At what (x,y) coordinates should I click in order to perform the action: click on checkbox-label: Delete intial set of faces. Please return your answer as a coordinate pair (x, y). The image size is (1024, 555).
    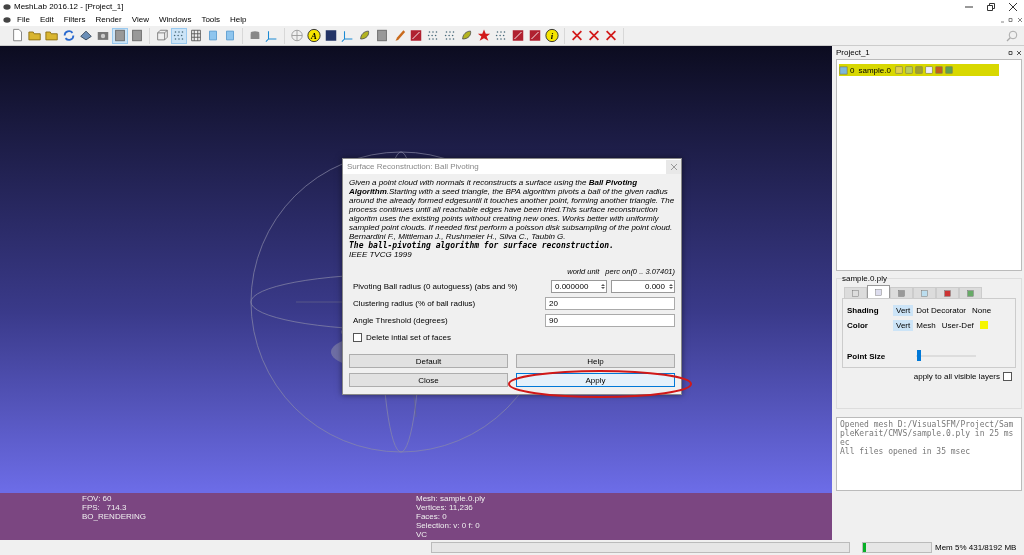
    Looking at the image, I should click on (409, 337).